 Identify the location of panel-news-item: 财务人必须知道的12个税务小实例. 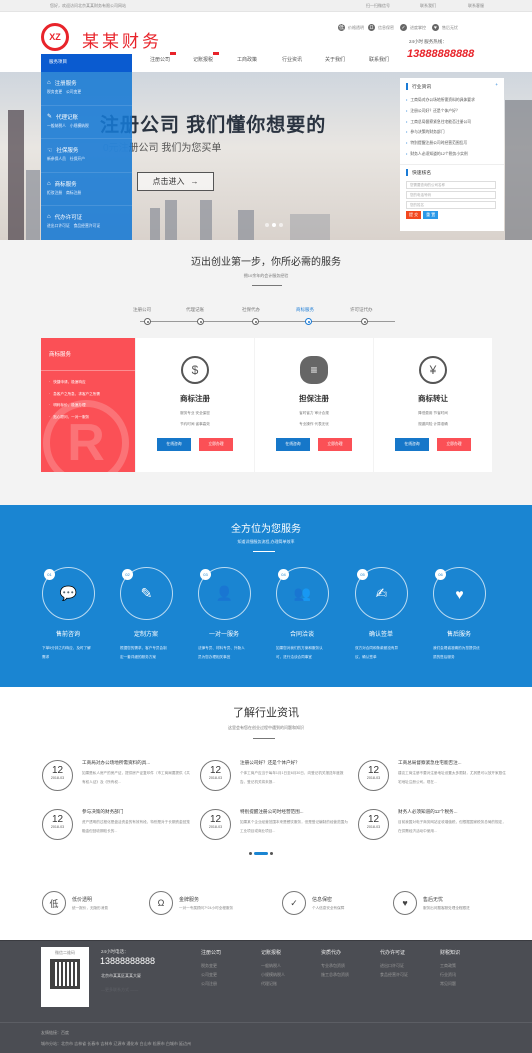
(452, 154).